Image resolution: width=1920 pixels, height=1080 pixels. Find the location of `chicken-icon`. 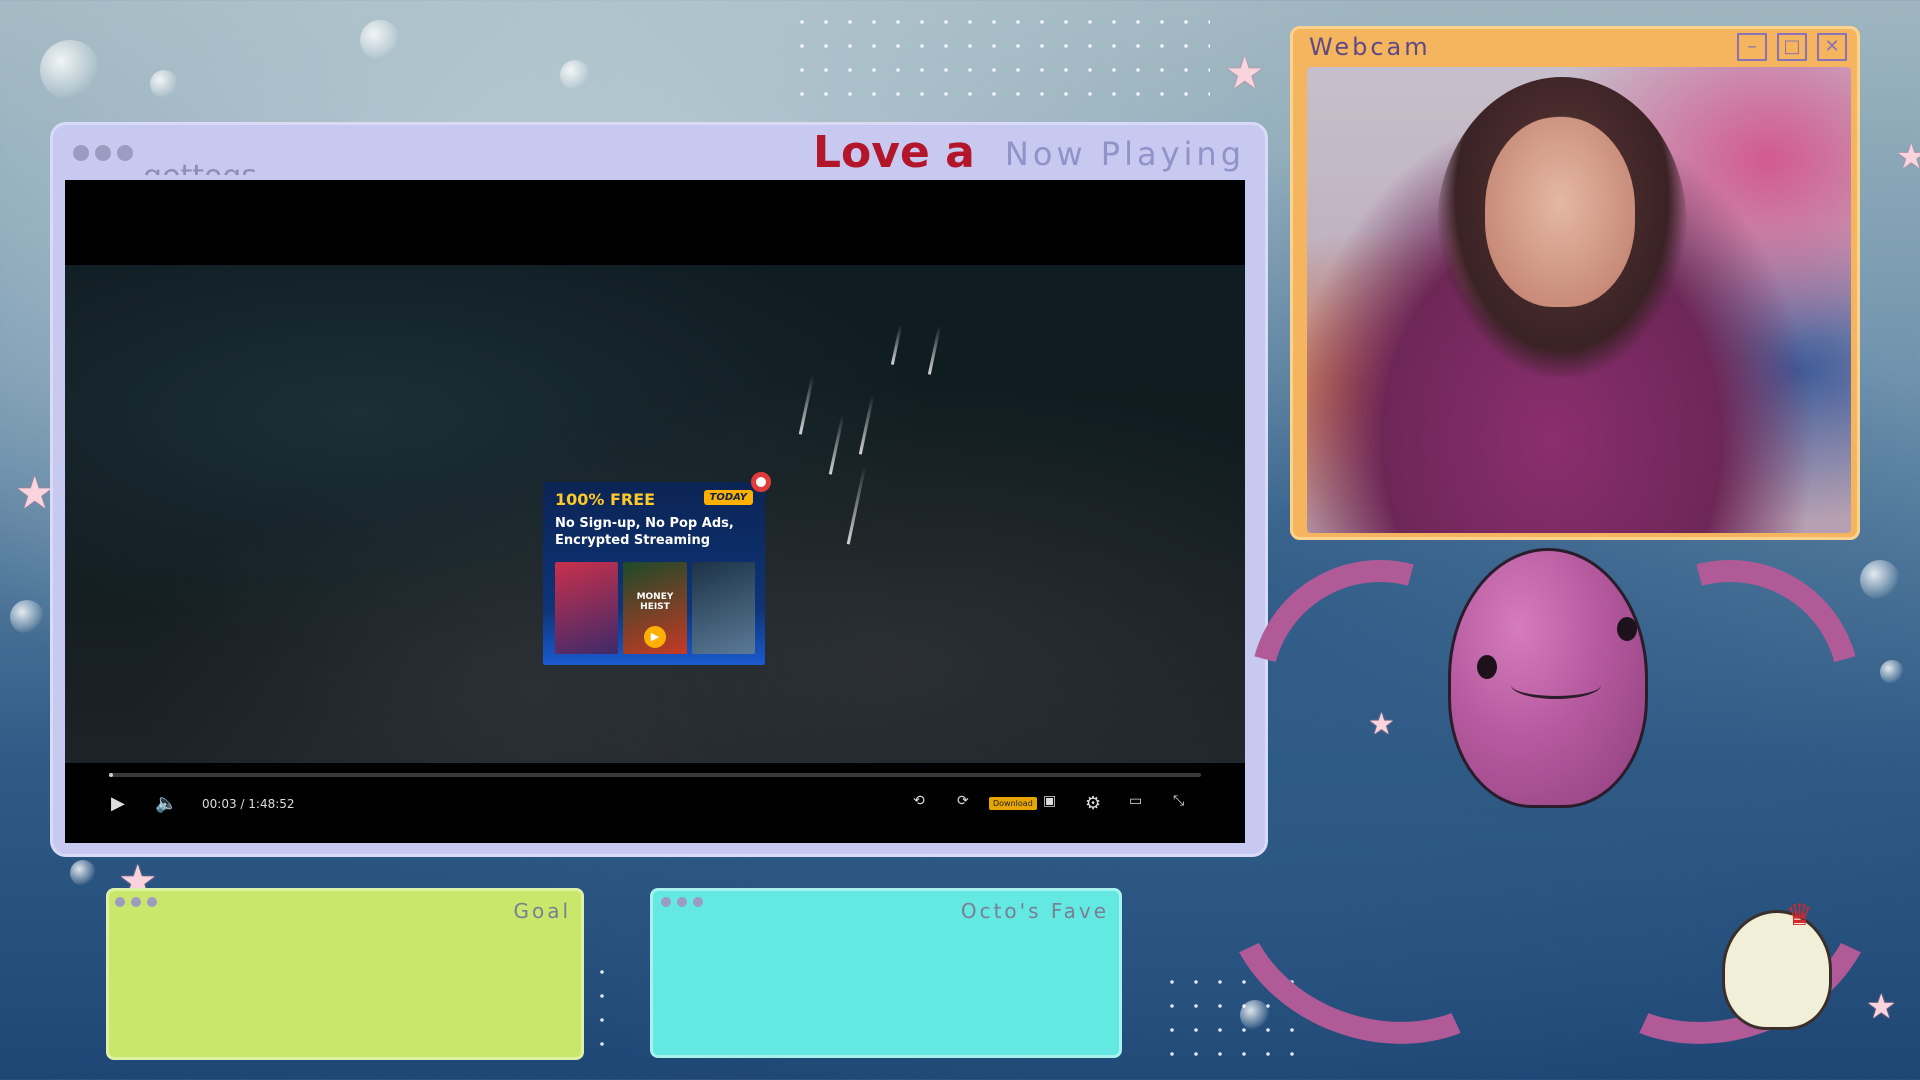

chicken-icon is located at coordinates (1777, 970).